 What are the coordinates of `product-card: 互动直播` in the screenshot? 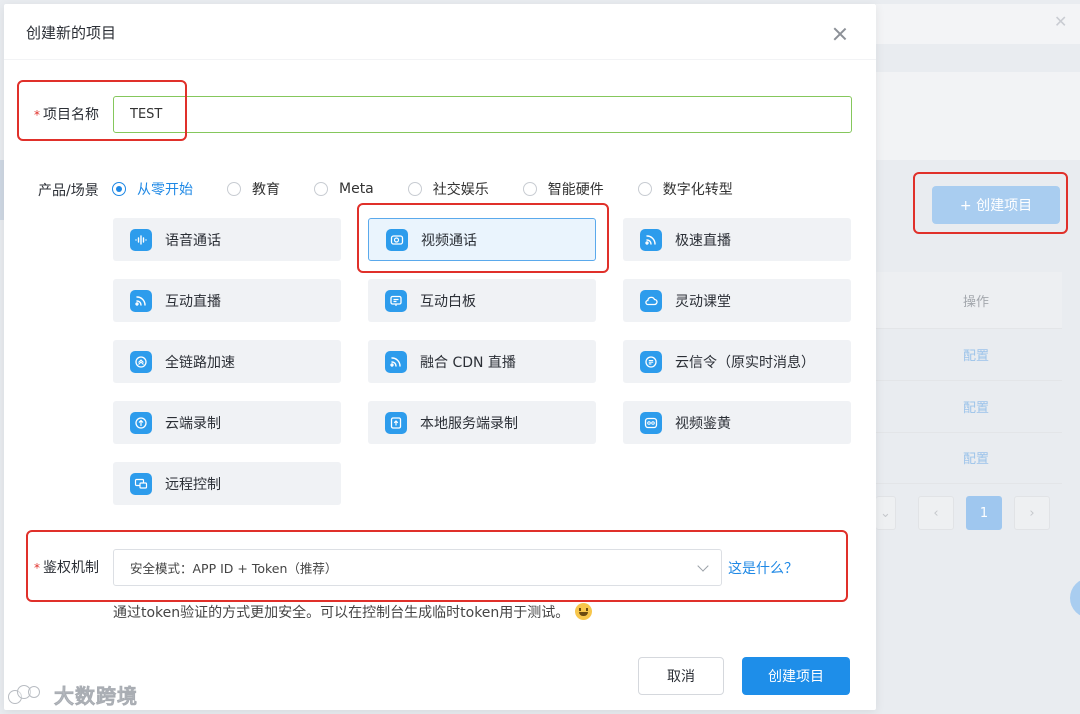 It's located at (227, 300).